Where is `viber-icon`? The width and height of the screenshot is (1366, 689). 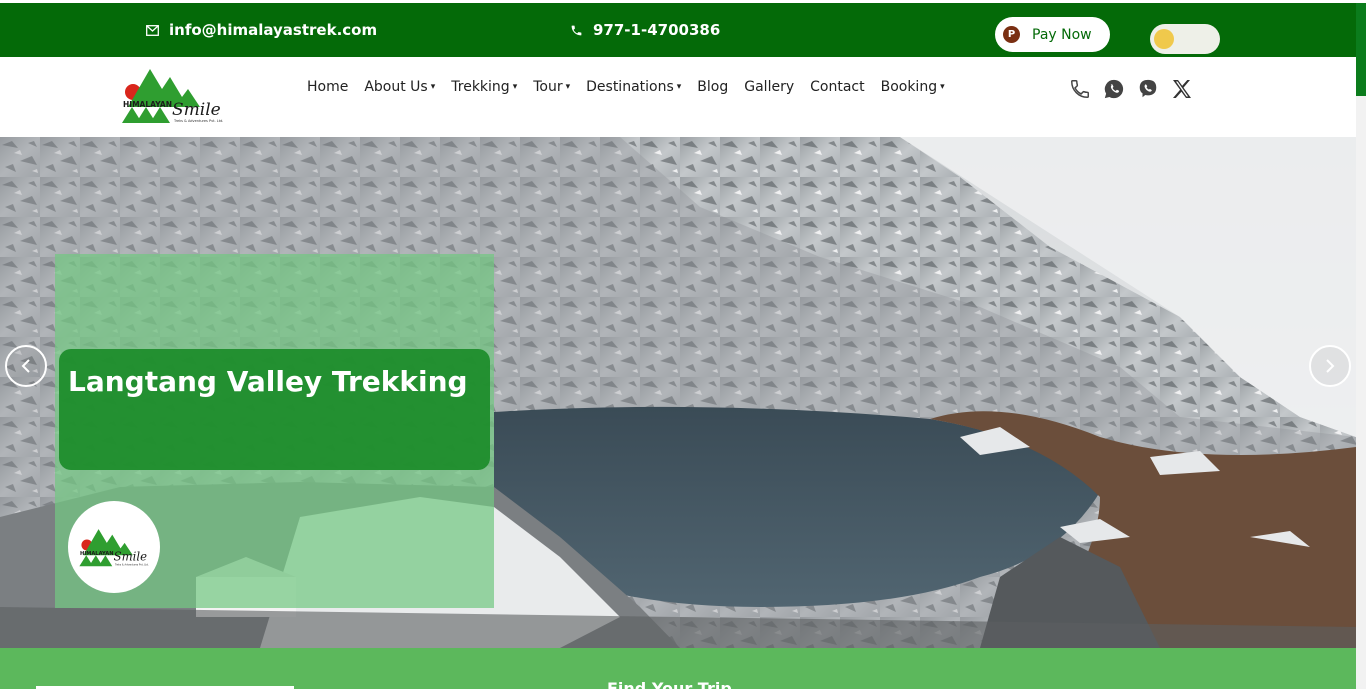 viber-icon is located at coordinates (1148, 89).